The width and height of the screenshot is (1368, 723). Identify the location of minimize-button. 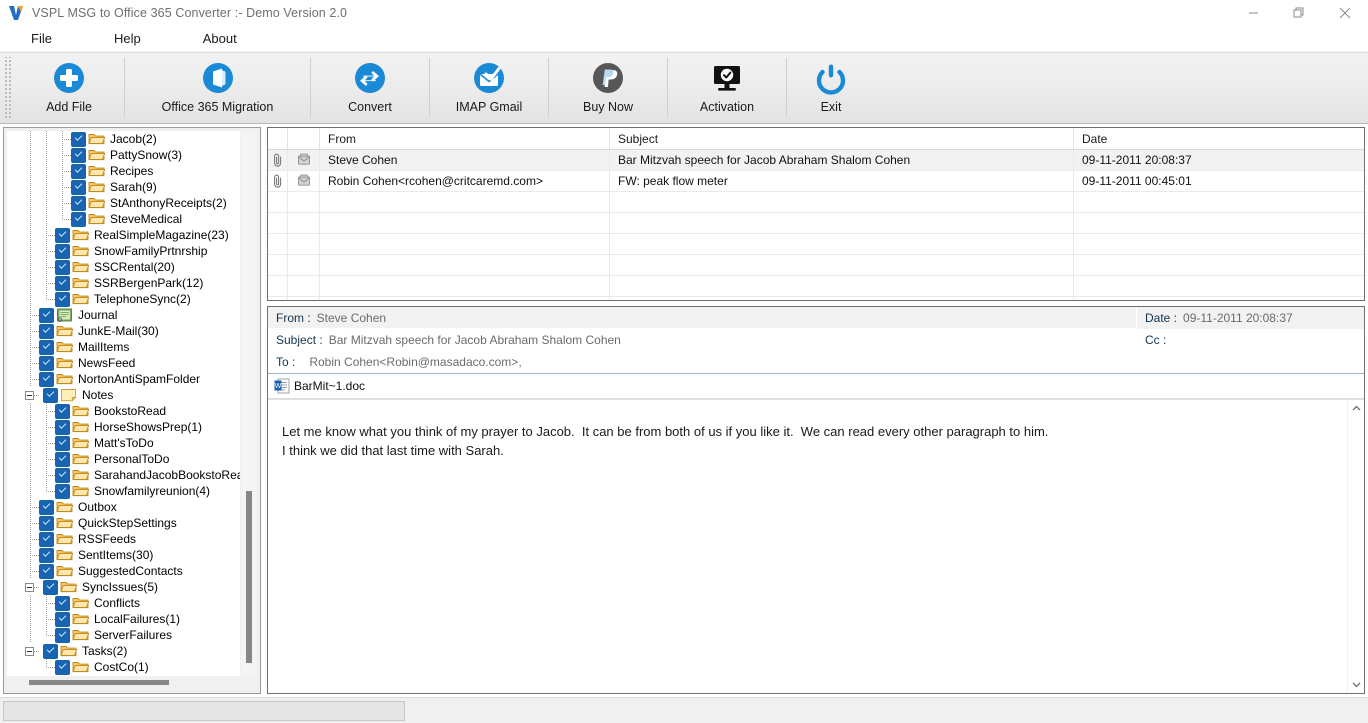
(1253, 13).